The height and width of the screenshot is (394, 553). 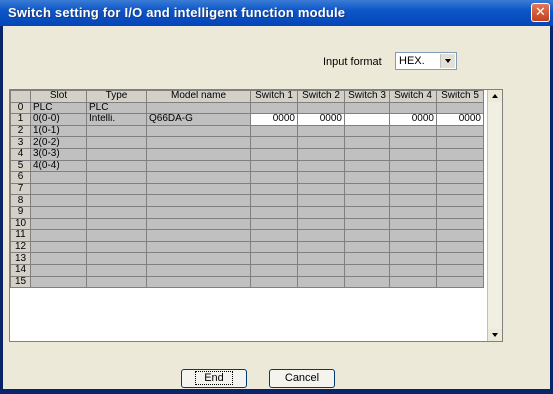 What do you see at coordinates (412, 61) in the screenshot?
I see `input-format-value: HEX.` at bounding box center [412, 61].